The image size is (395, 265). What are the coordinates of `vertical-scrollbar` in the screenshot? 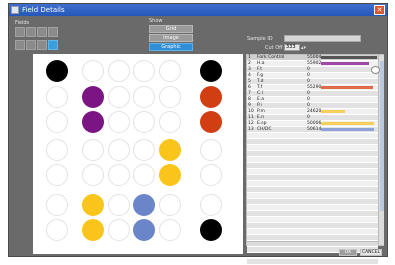 It's located at (381, 150).